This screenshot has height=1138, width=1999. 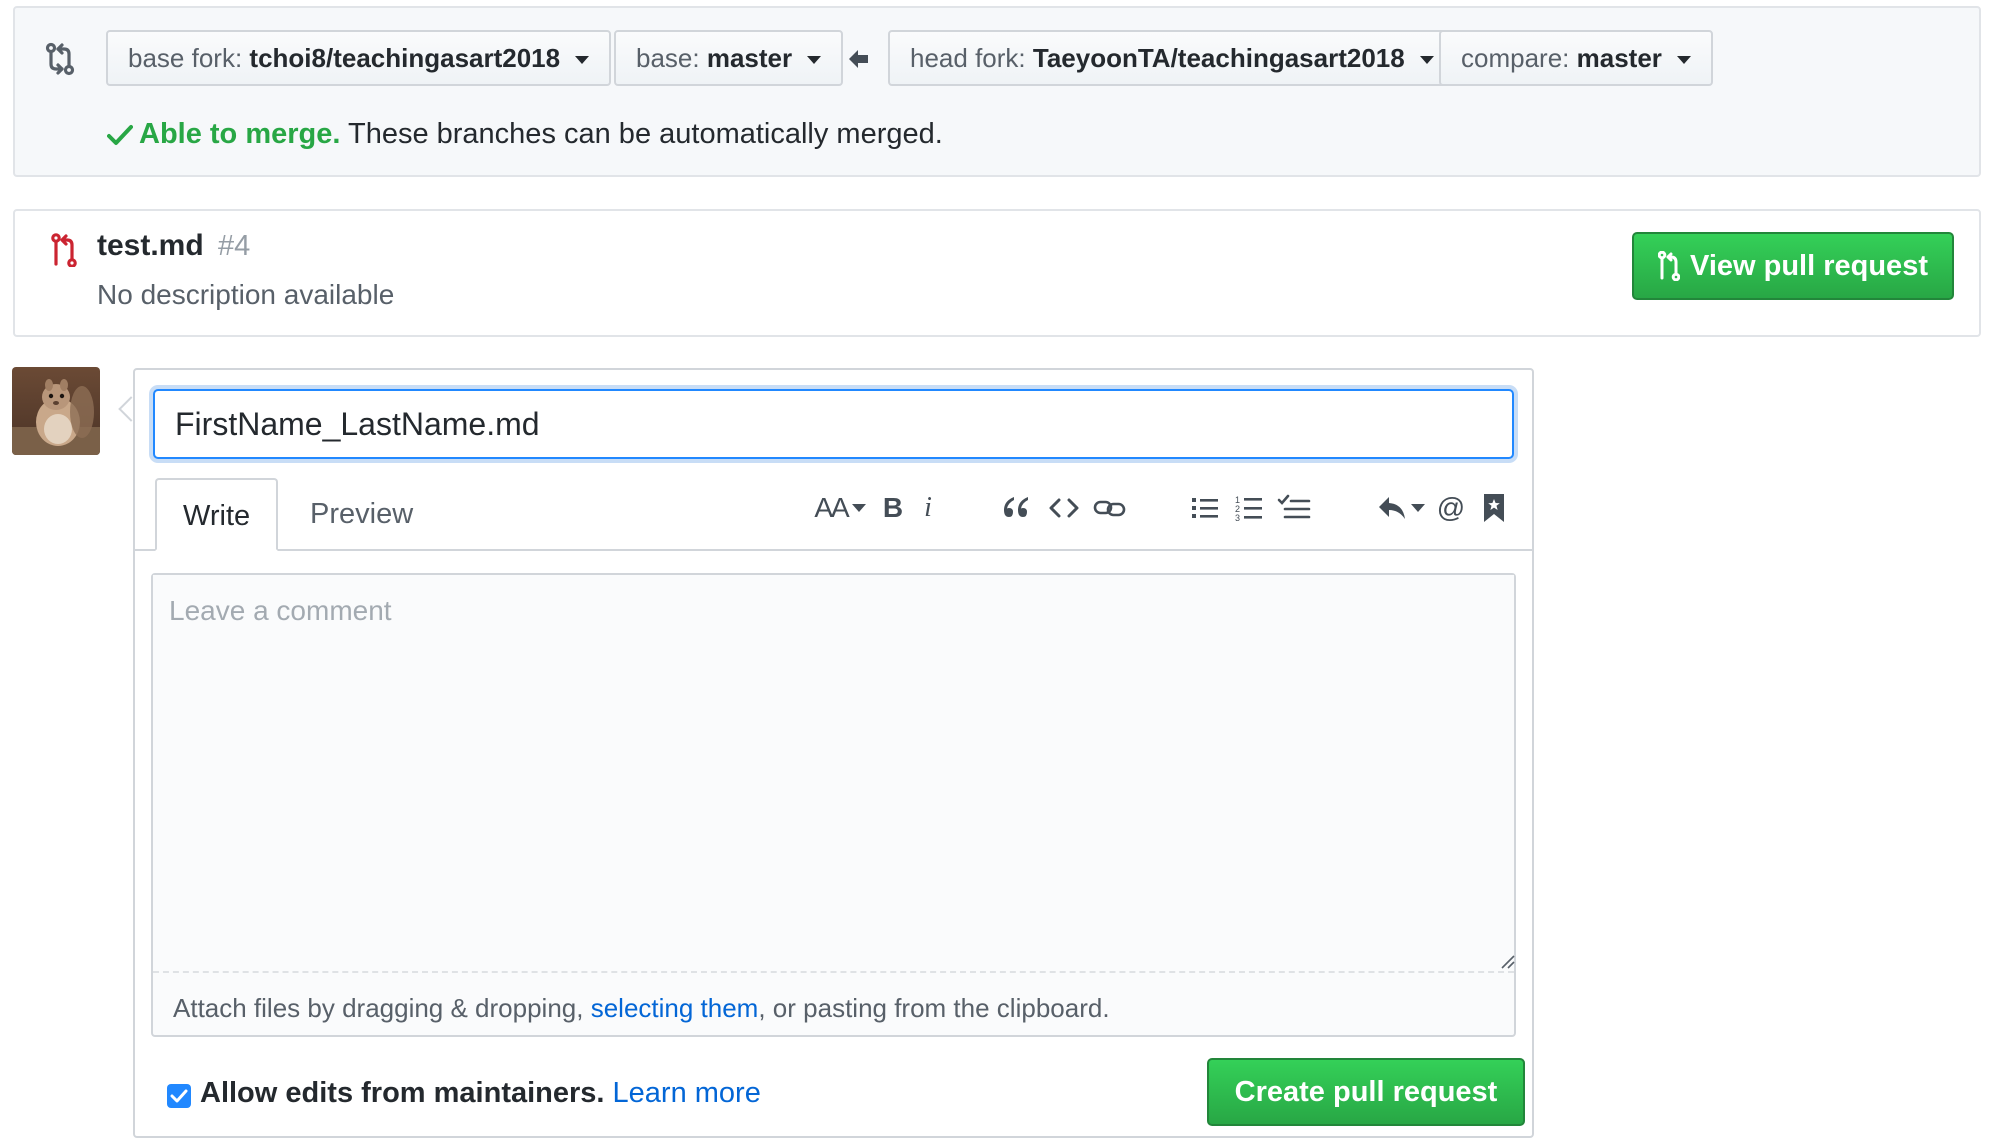 I want to click on code-icon, so click(x=1064, y=508).